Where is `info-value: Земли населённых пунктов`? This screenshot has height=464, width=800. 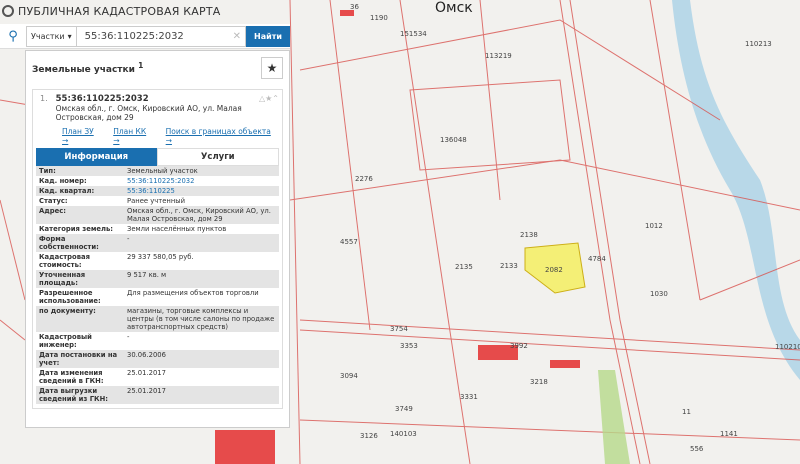
info-value: Земли населённых пунктов is located at coordinates (177, 229).